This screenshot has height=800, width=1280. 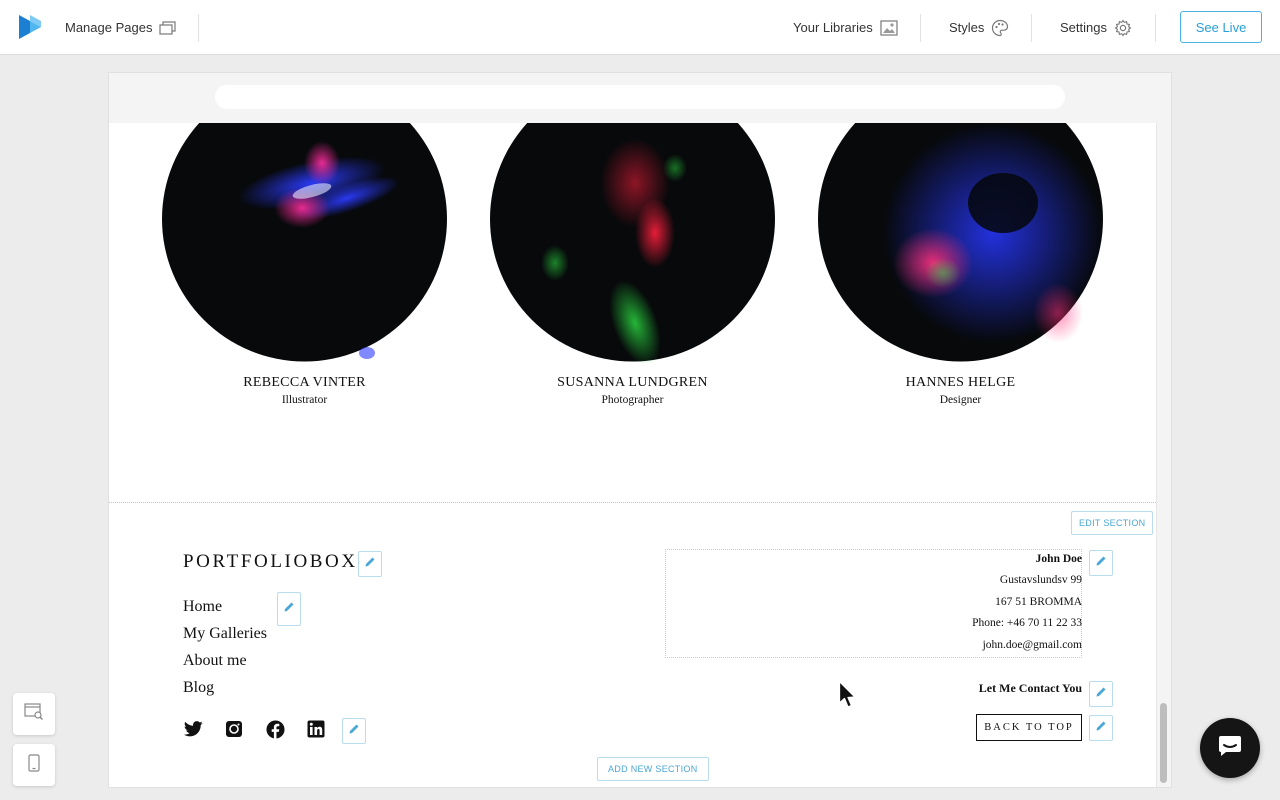 I want to click on libraries-icon, so click(x=889, y=27).